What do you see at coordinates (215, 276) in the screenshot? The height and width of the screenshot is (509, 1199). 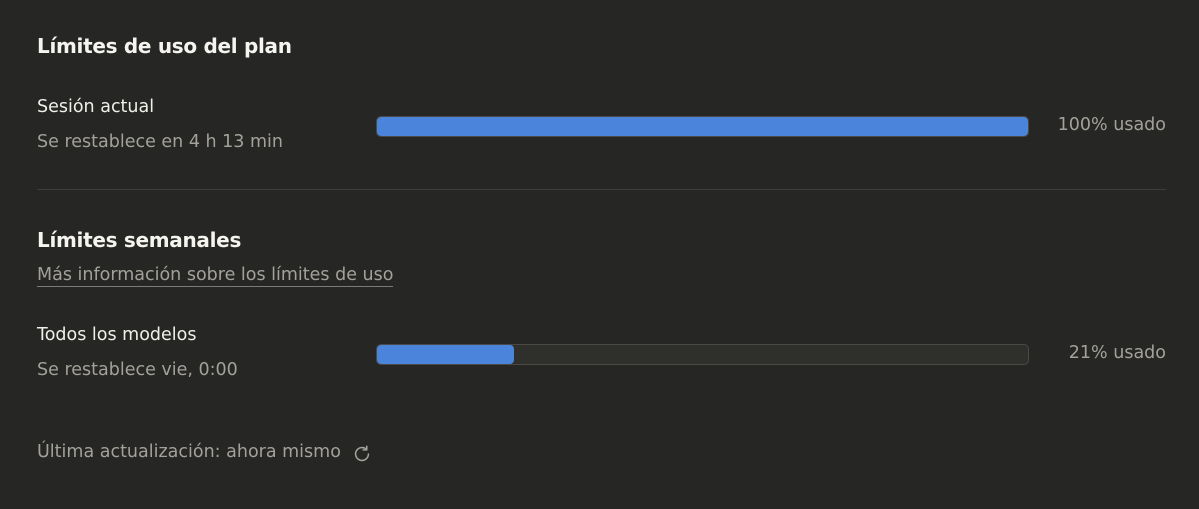 I see `usage-limits-info-link: Más información sobre los límites de uso` at bounding box center [215, 276].